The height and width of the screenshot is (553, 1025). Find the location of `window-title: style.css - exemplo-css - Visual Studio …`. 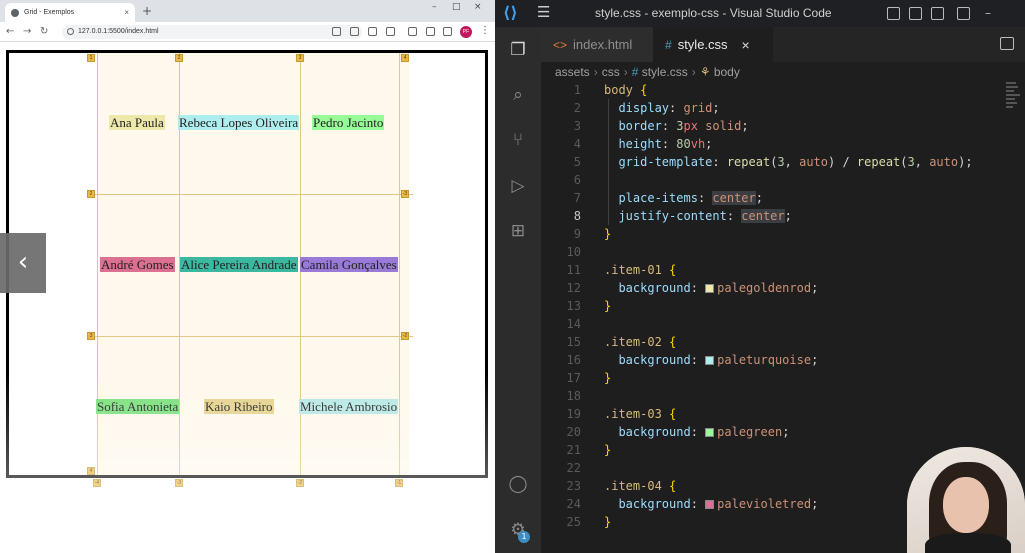

window-title: style.css - exemplo-css - Visual Studio … is located at coordinates (713, 13).